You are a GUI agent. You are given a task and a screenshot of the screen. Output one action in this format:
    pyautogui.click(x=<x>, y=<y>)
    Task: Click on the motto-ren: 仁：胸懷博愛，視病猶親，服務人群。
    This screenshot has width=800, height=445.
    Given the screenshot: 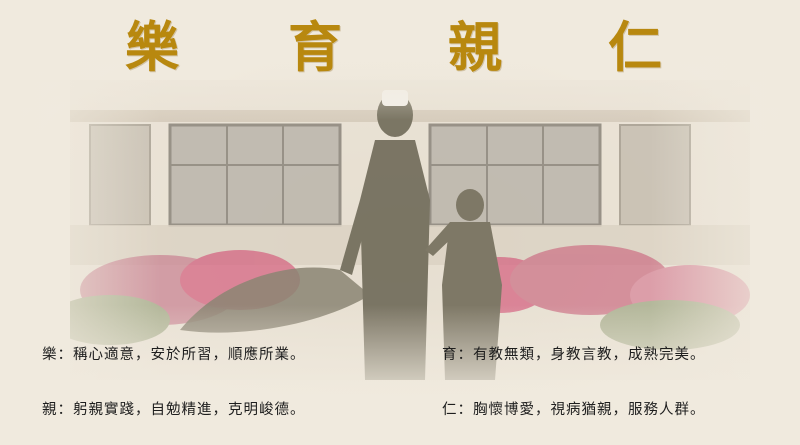 What is the action you would take?
    pyautogui.click(x=574, y=410)
    